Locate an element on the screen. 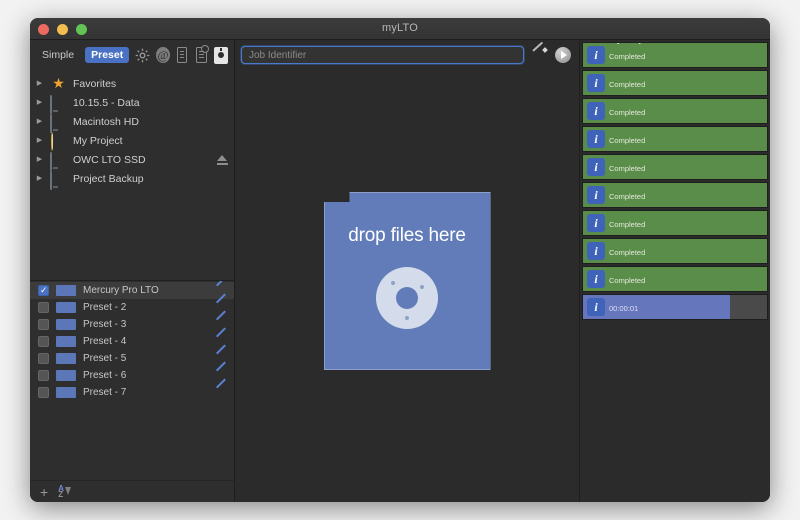  drop-zone-shape: drop files here is located at coordinates (407, 281).